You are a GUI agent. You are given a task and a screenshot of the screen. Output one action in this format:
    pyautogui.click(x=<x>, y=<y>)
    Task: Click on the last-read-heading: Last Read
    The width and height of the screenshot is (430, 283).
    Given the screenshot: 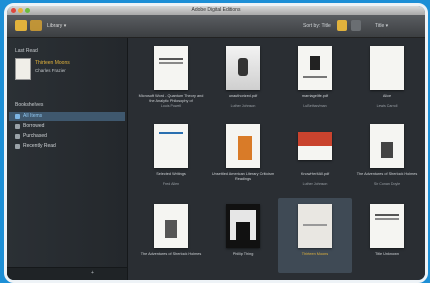 What is the action you would take?
    pyautogui.click(x=26, y=51)
    